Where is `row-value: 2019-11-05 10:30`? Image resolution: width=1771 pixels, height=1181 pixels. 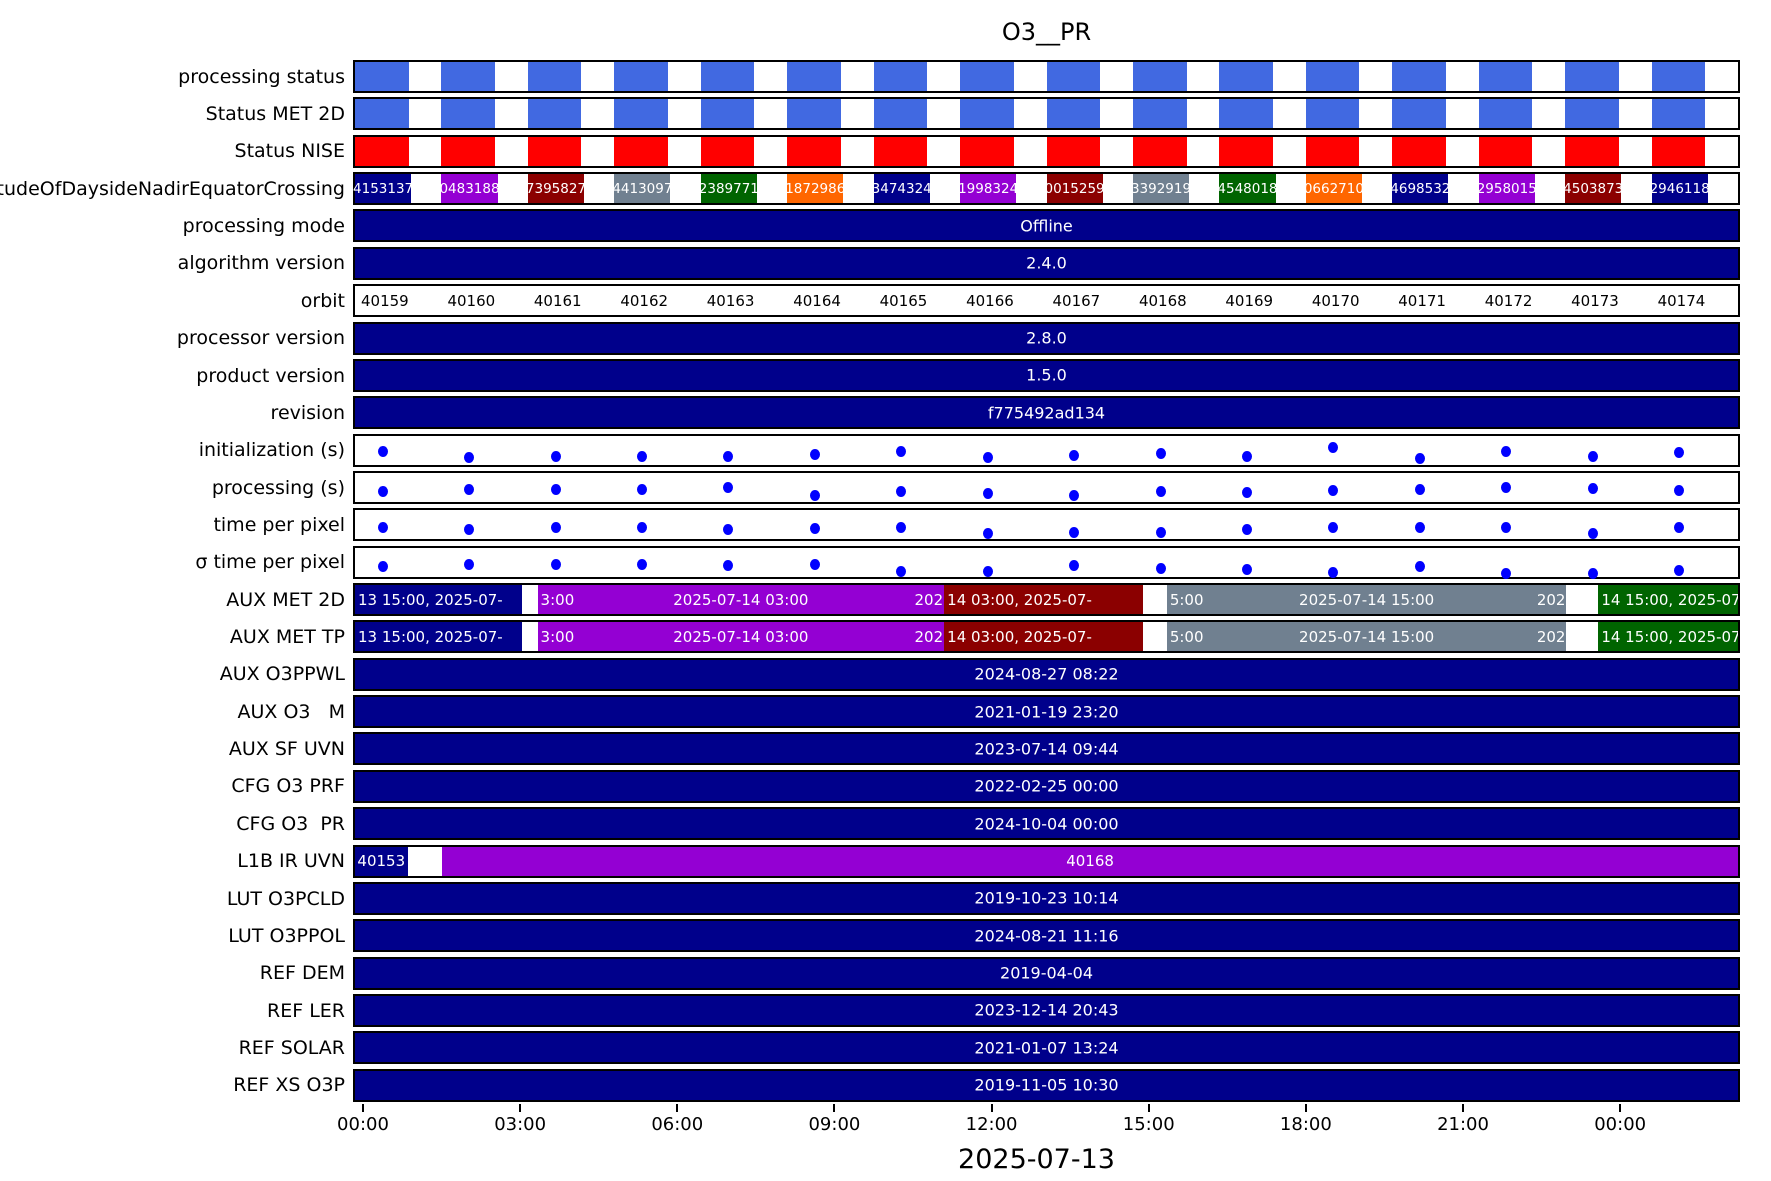
row-value: 2019-11-05 10:30 is located at coordinates (1046, 1085).